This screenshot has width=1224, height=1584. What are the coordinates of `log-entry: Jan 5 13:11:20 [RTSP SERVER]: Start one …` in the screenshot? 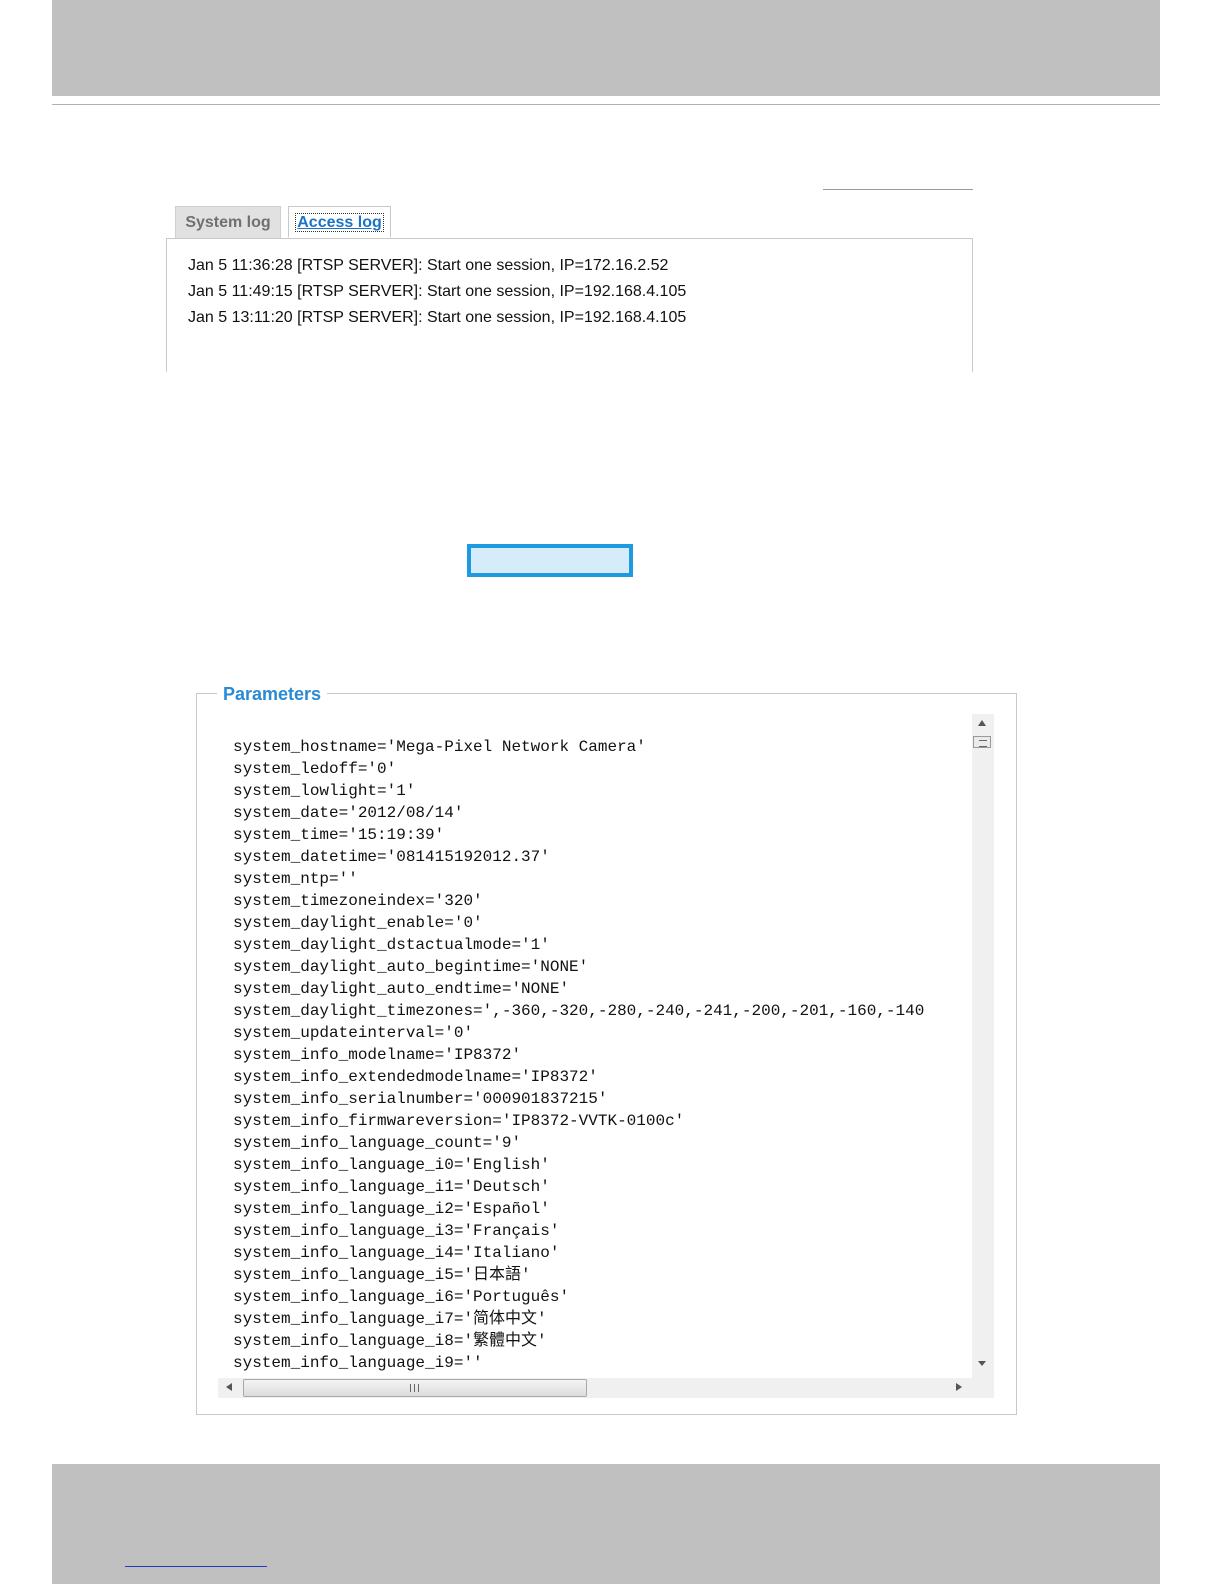 It's located at (437, 317).